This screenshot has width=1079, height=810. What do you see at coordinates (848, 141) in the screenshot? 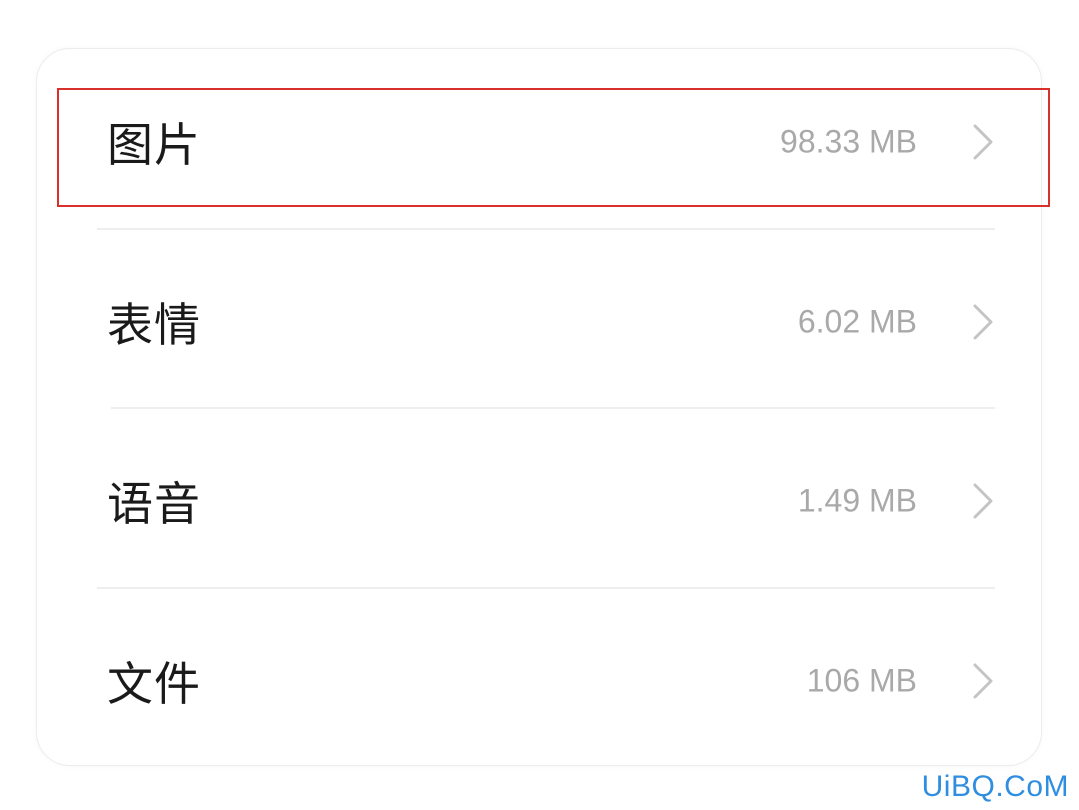
I see `storage-item-size: 98.33 MB` at bounding box center [848, 141].